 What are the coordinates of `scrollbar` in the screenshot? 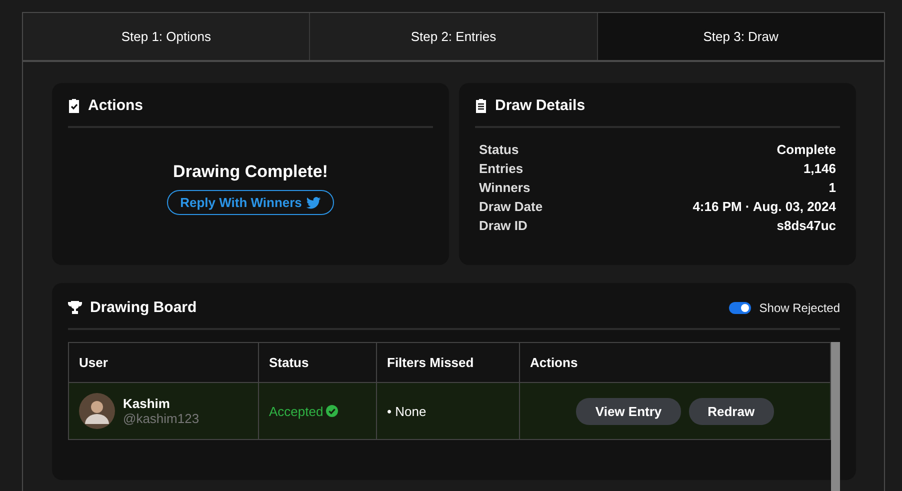 It's located at (835, 416).